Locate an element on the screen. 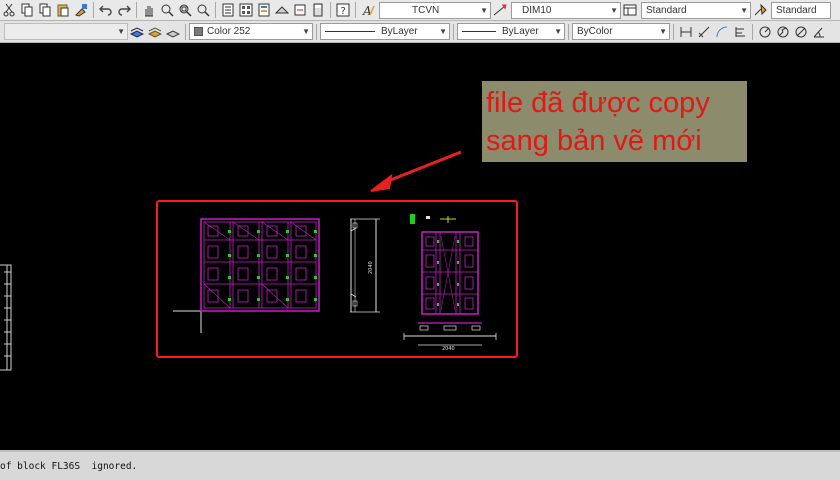 The height and width of the screenshot is (480, 840). sheet-set-icon is located at coordinates (282, 10).